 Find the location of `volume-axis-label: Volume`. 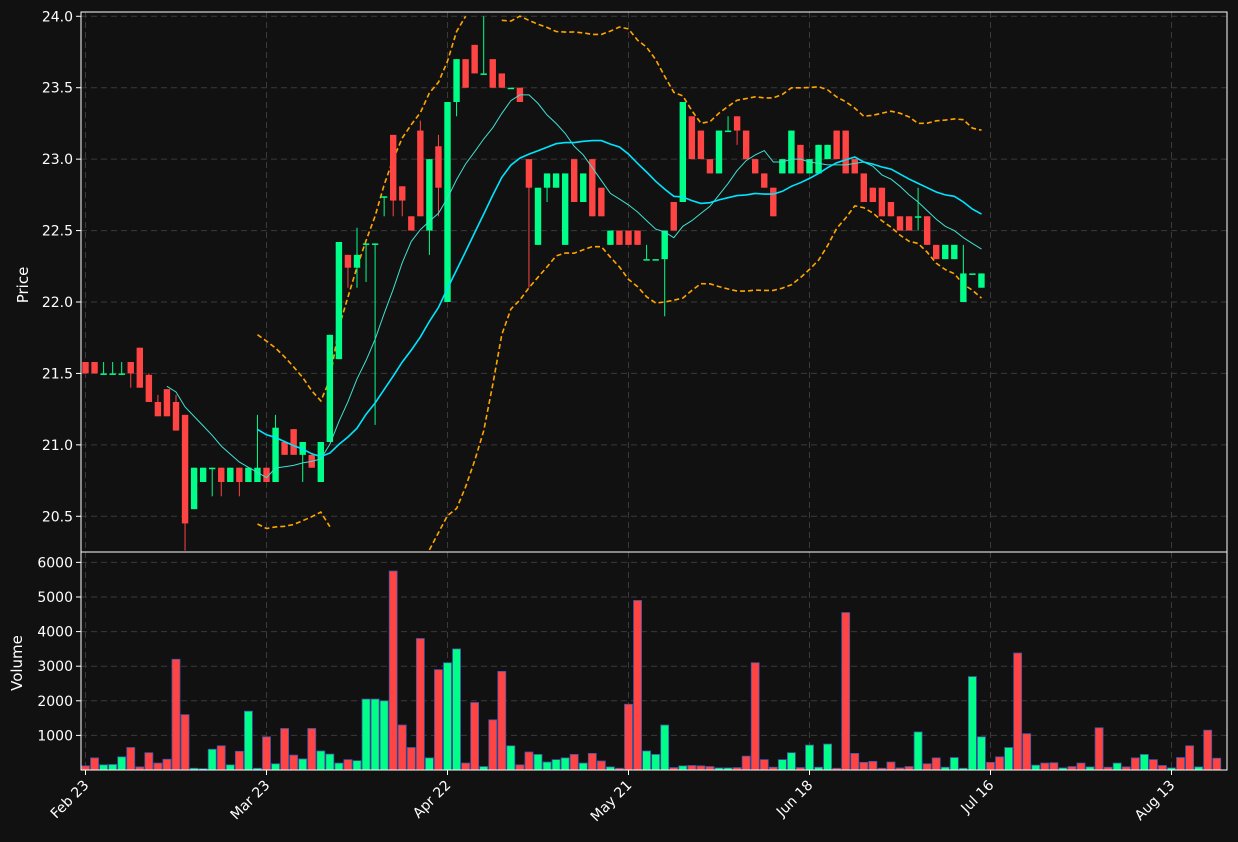

volume-axis-label: Volume is located at coordinates (17, 663).